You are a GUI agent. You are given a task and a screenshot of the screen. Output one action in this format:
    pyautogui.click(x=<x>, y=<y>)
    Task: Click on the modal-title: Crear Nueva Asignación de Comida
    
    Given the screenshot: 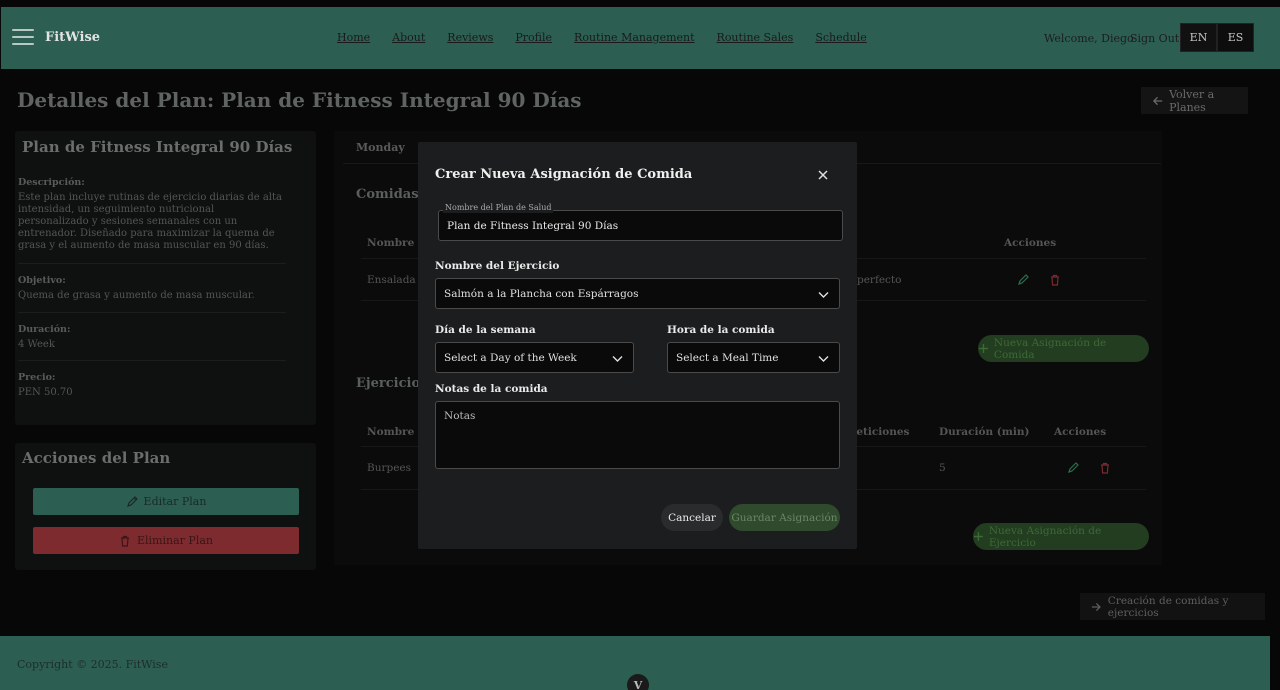 What is the action you would take?
    pyautogui.click(x=564, y=174)
    